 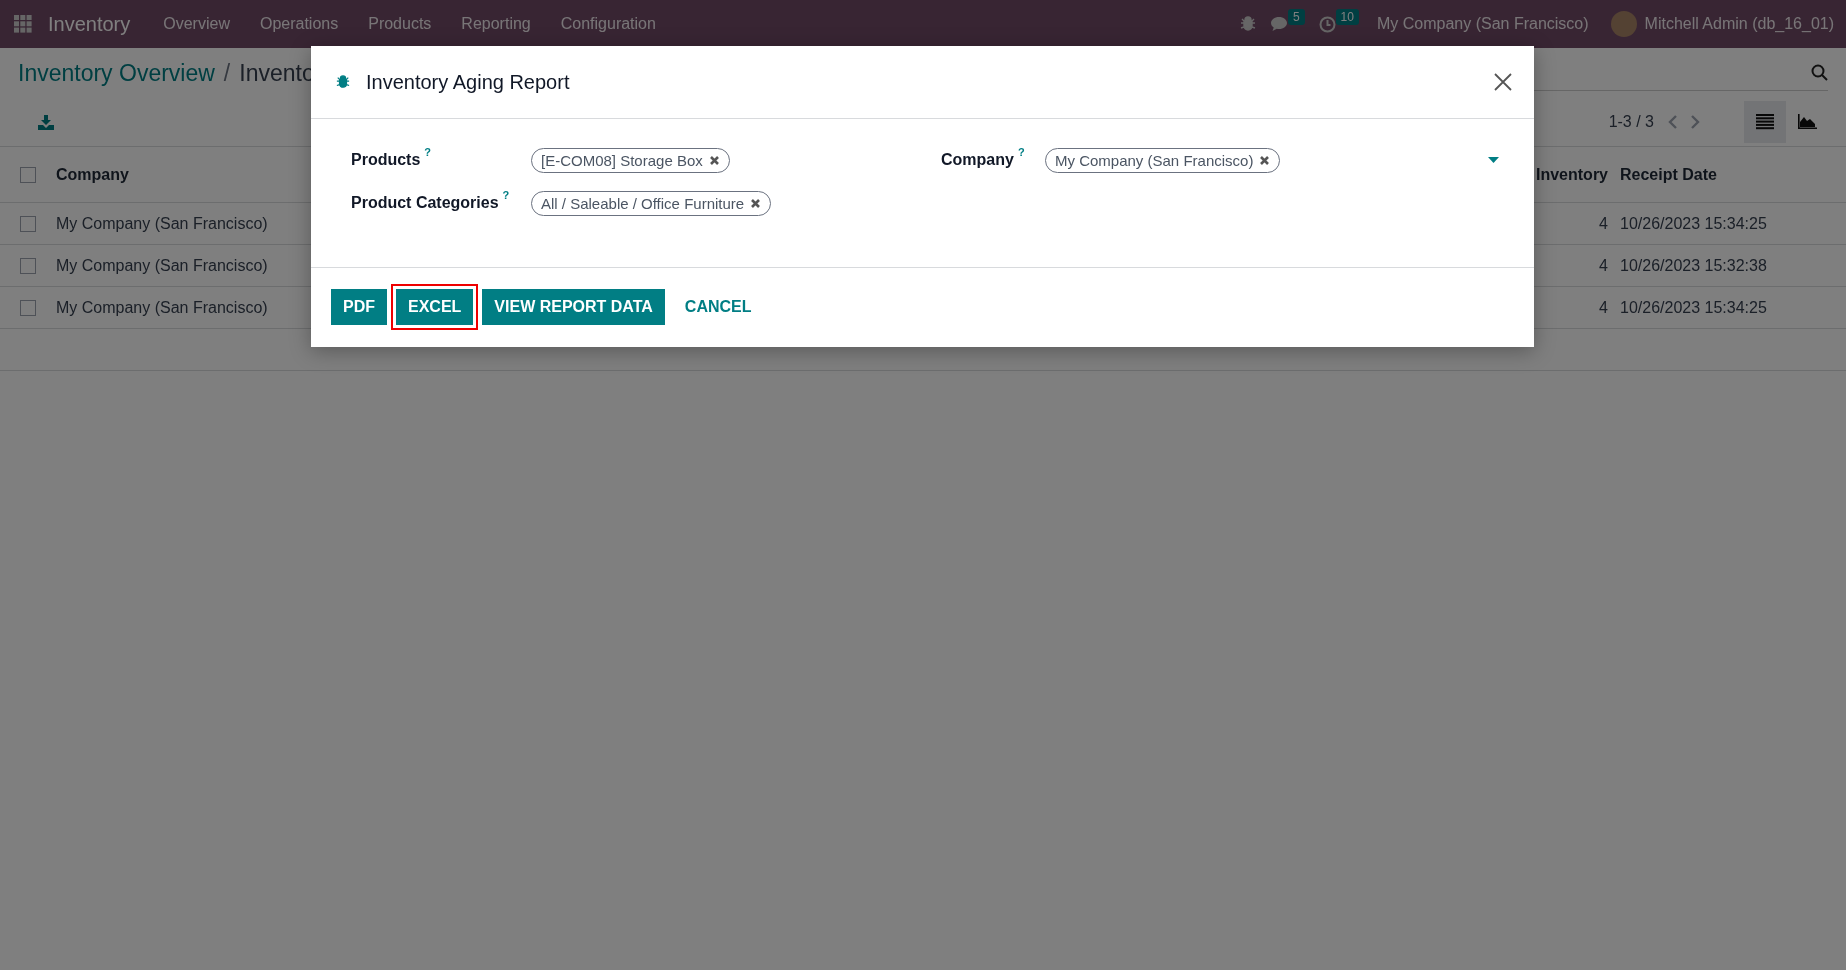 I want to click on dropdown-caret-icon, so click(x=1493, y=160).